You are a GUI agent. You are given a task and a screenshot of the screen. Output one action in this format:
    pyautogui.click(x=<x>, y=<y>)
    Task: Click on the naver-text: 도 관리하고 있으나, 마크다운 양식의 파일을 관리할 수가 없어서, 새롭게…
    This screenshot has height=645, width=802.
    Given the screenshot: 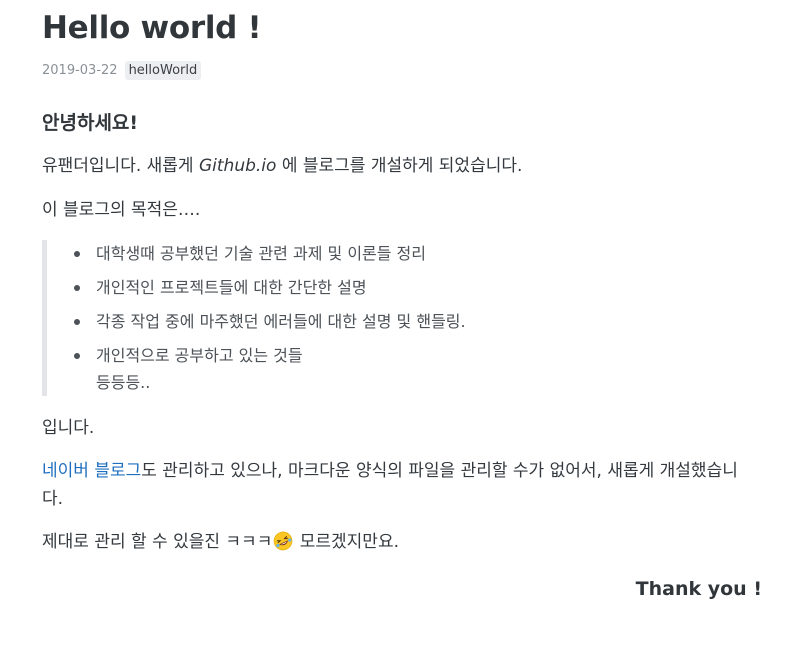 What is the action you would take?
    pyautogui.click(x=439, y=471)
    